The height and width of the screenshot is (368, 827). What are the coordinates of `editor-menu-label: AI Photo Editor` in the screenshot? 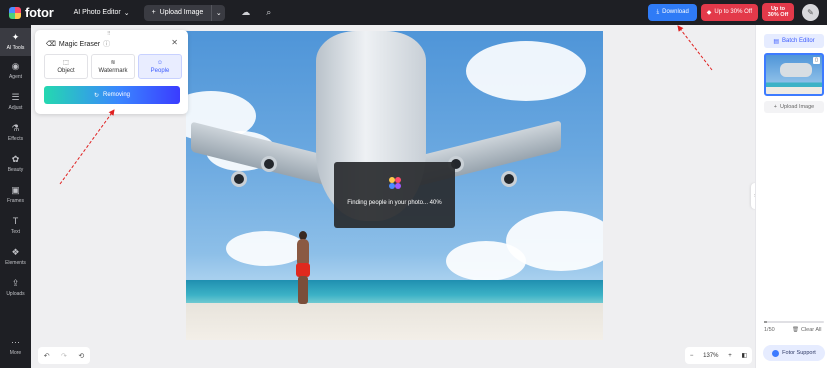 It's located at (97, 12).